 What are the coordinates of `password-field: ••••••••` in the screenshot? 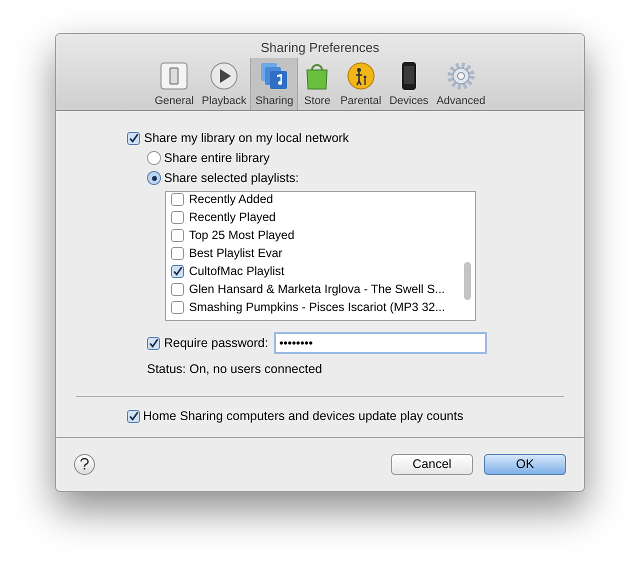 It's located at (381, 343).